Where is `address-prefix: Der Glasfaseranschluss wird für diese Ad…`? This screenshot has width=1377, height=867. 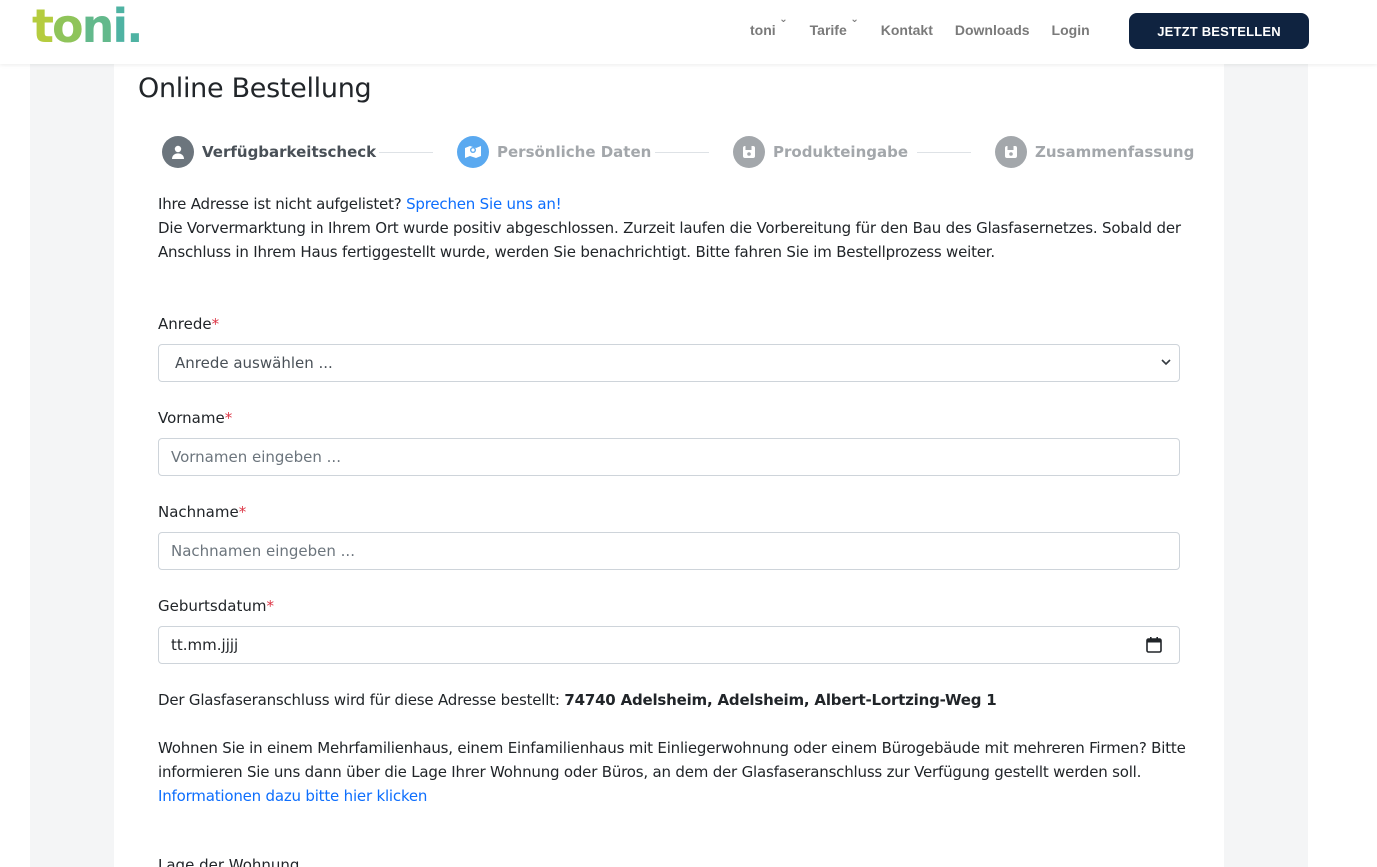
address-prefix: Der Glasfaseranschluss wird für diese Ad… is located at coordinates (359, 700).